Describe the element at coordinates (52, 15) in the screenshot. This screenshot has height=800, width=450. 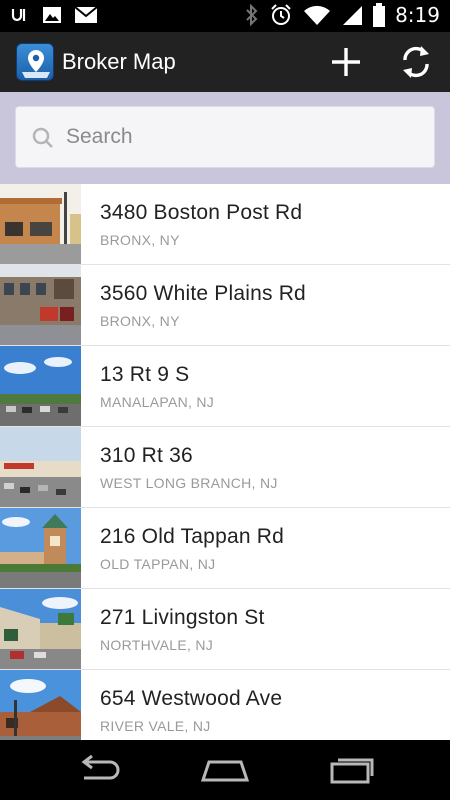
I see `image-icon` at that location.